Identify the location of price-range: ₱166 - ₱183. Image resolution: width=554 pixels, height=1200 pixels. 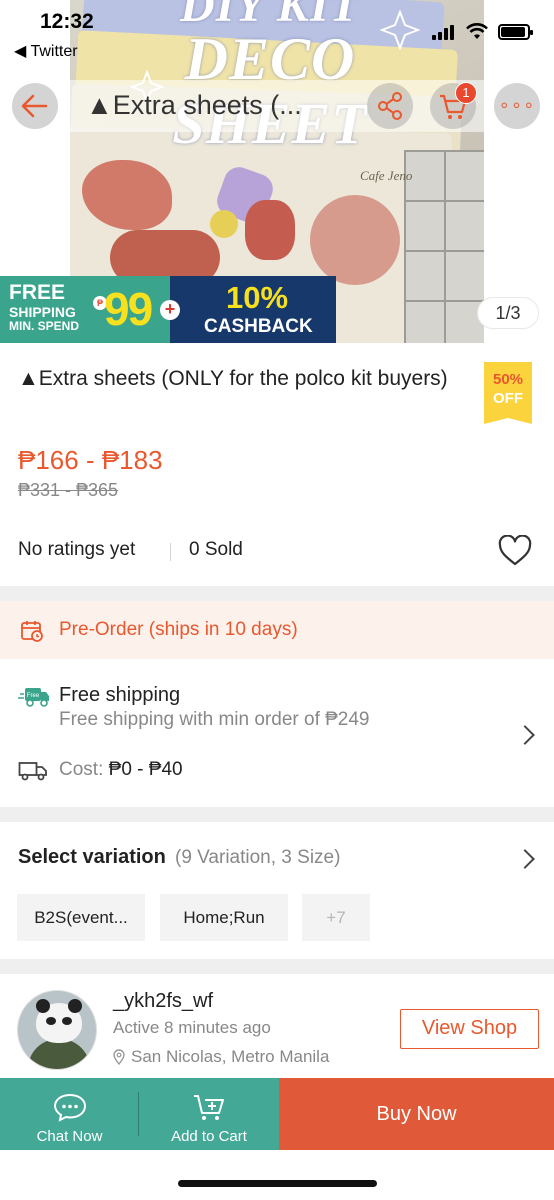
(90, 460).